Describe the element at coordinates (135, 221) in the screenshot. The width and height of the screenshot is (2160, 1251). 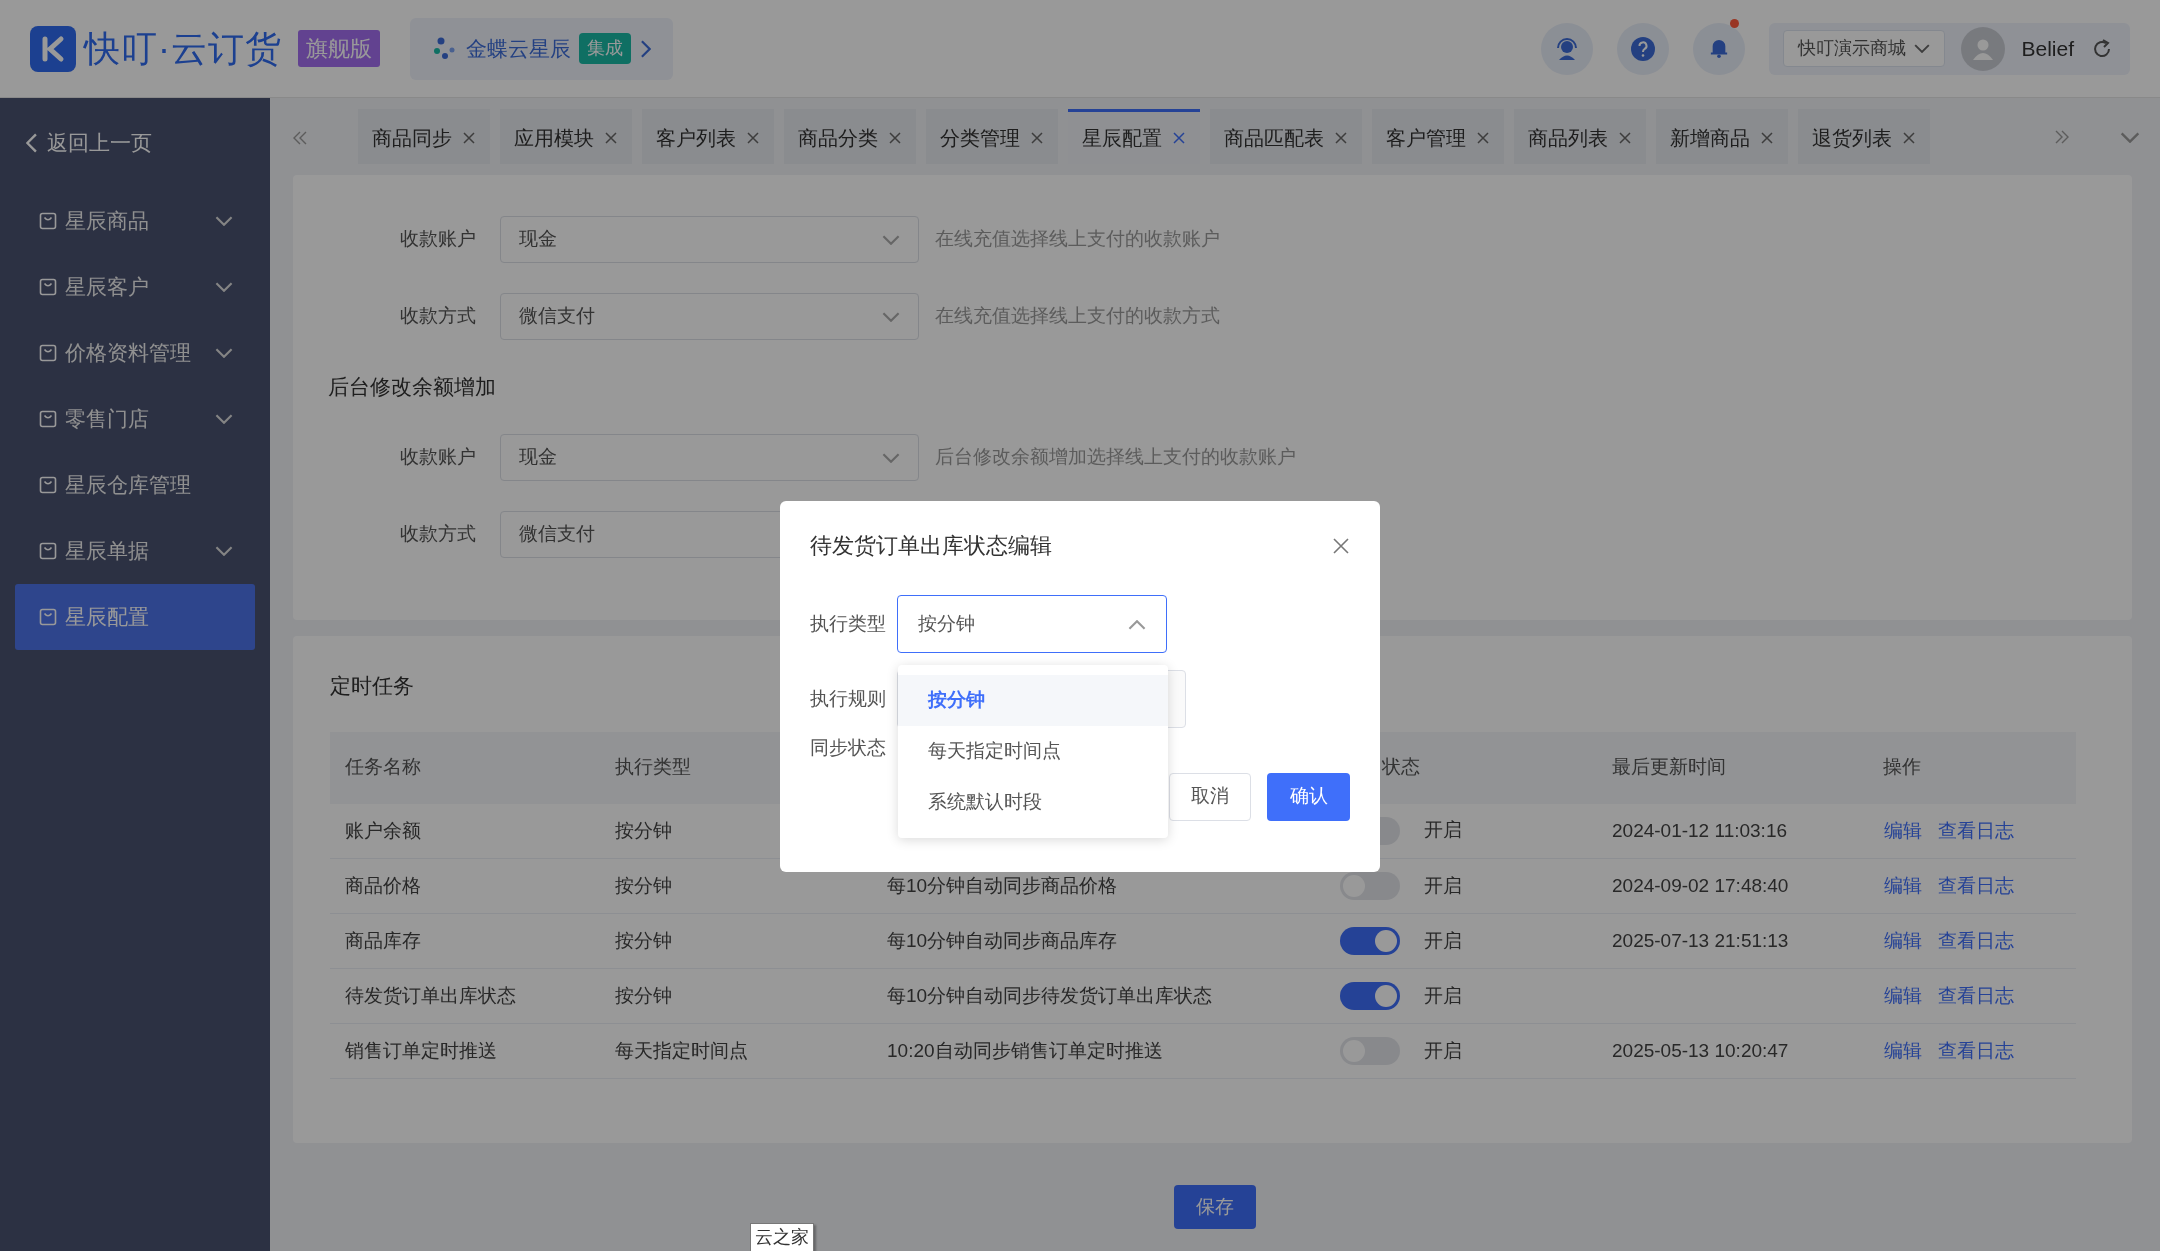
I see `sidebar-item: 星辰商品` at that location.